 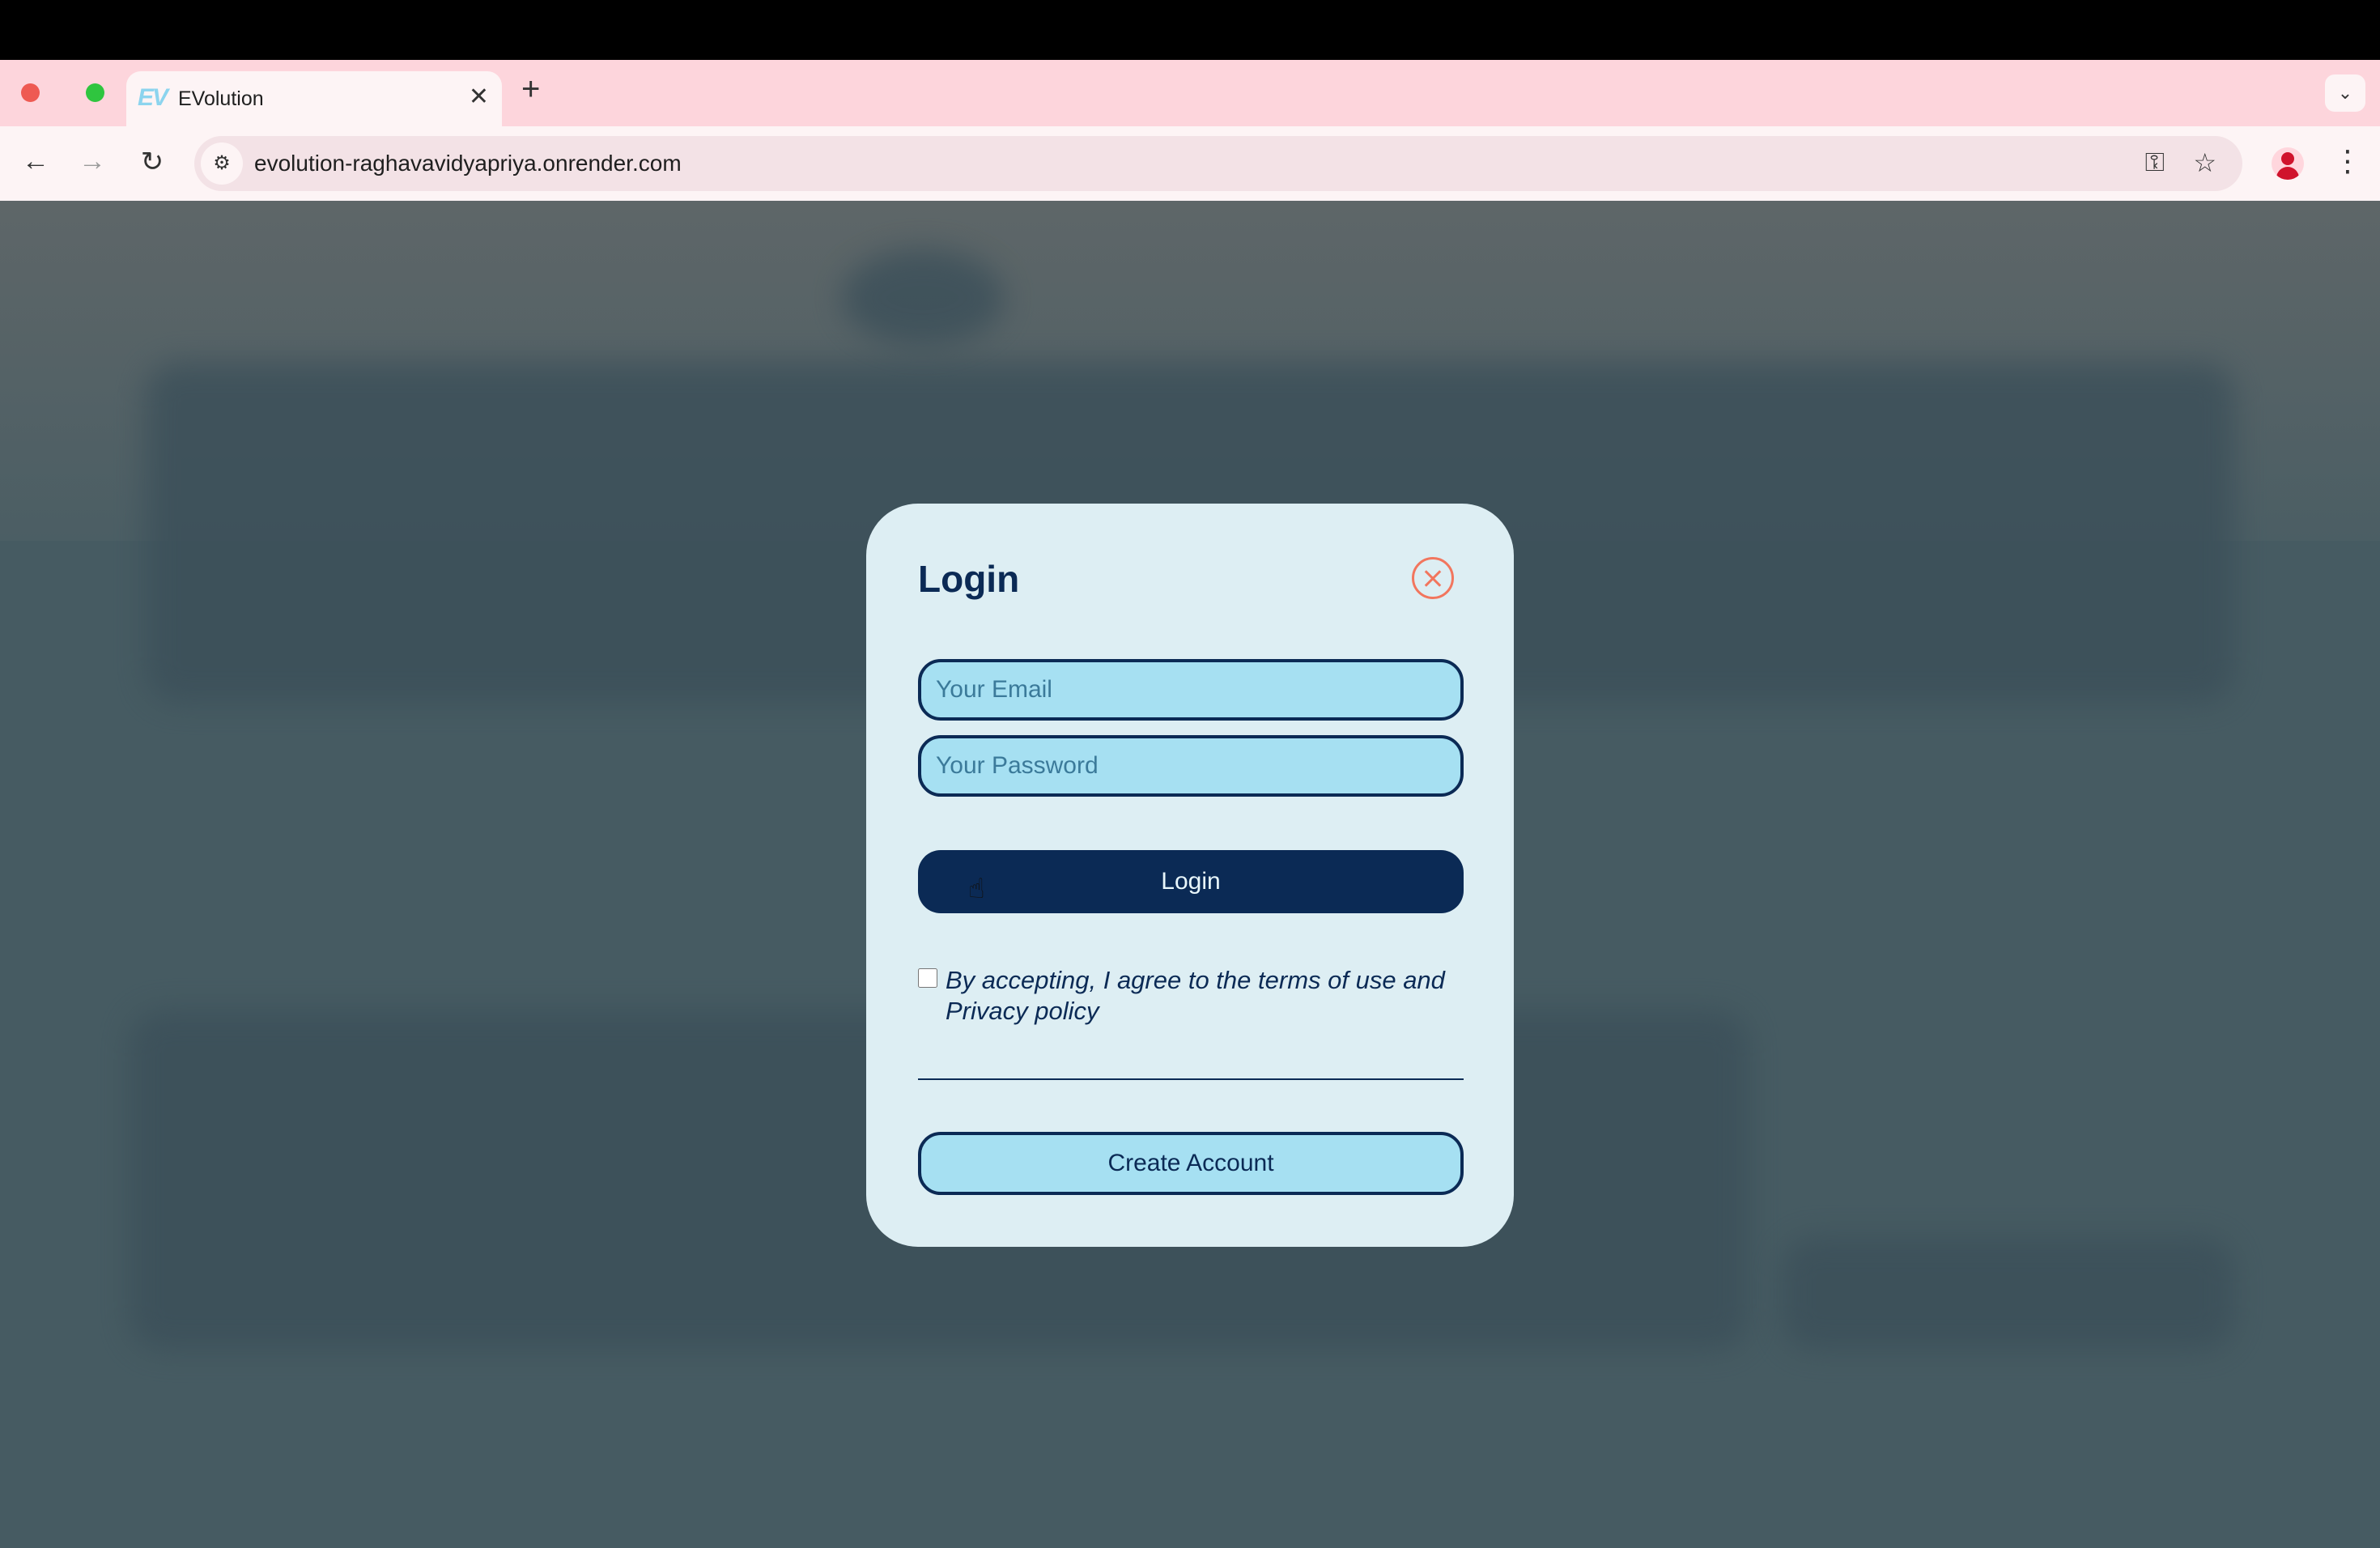 What do you see at coordinates (222, 164) in the screenshot?
I see `site-info-icon: ⚙` at bounding box center [222, 164].